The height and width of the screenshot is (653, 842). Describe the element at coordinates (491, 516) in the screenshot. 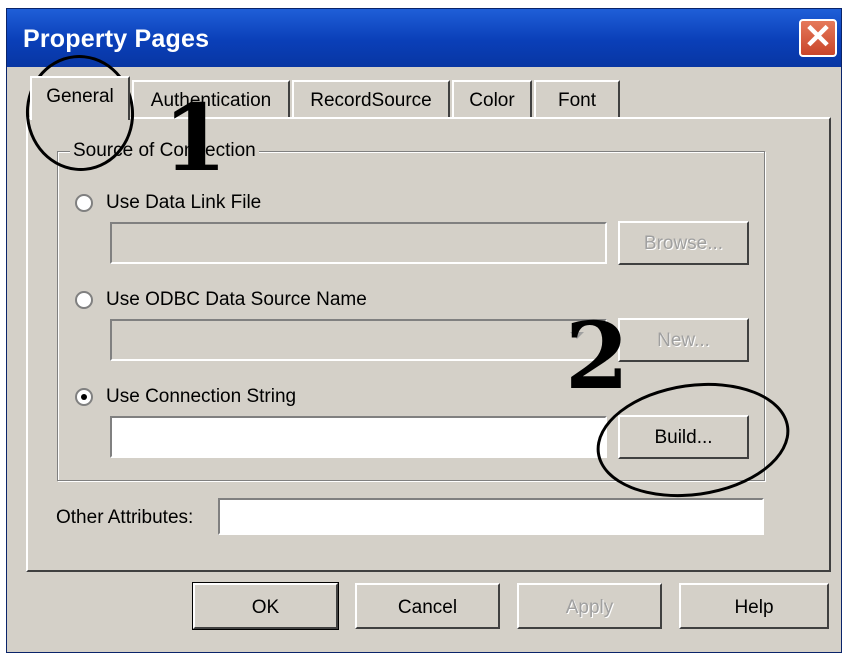

I see `other-attributes-input` at that location.